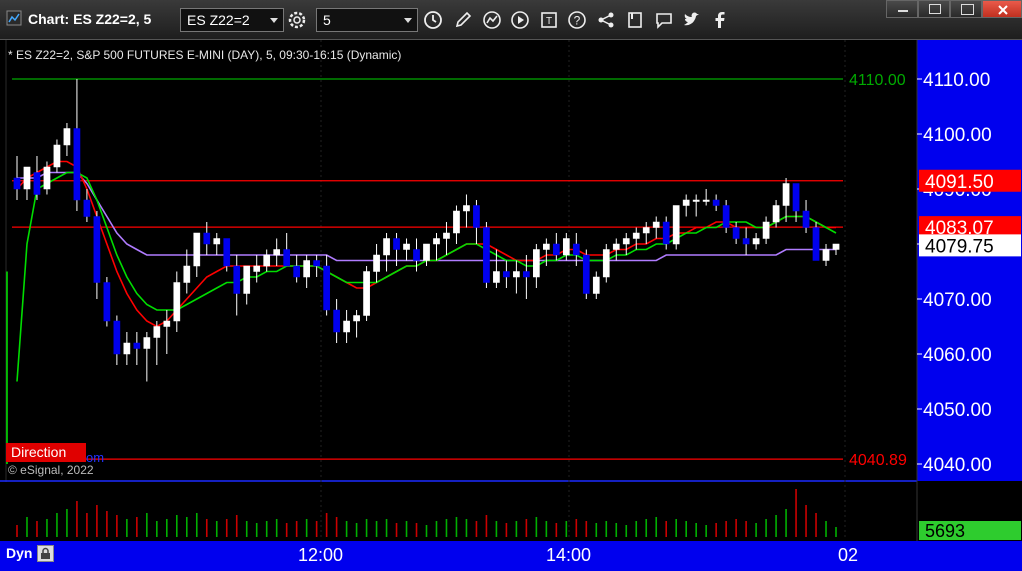 Image resolution: width=1022 pixels, height=571 pixels. What do you see at coordinates (45, 553) in the screenshot?
I see `lock-icon` at bounding box center [45, 553].